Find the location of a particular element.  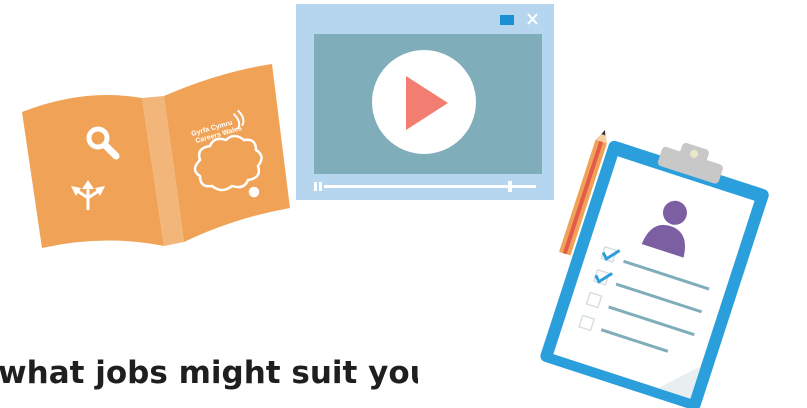

window-restore-icon is located at coordinates (507, 20).